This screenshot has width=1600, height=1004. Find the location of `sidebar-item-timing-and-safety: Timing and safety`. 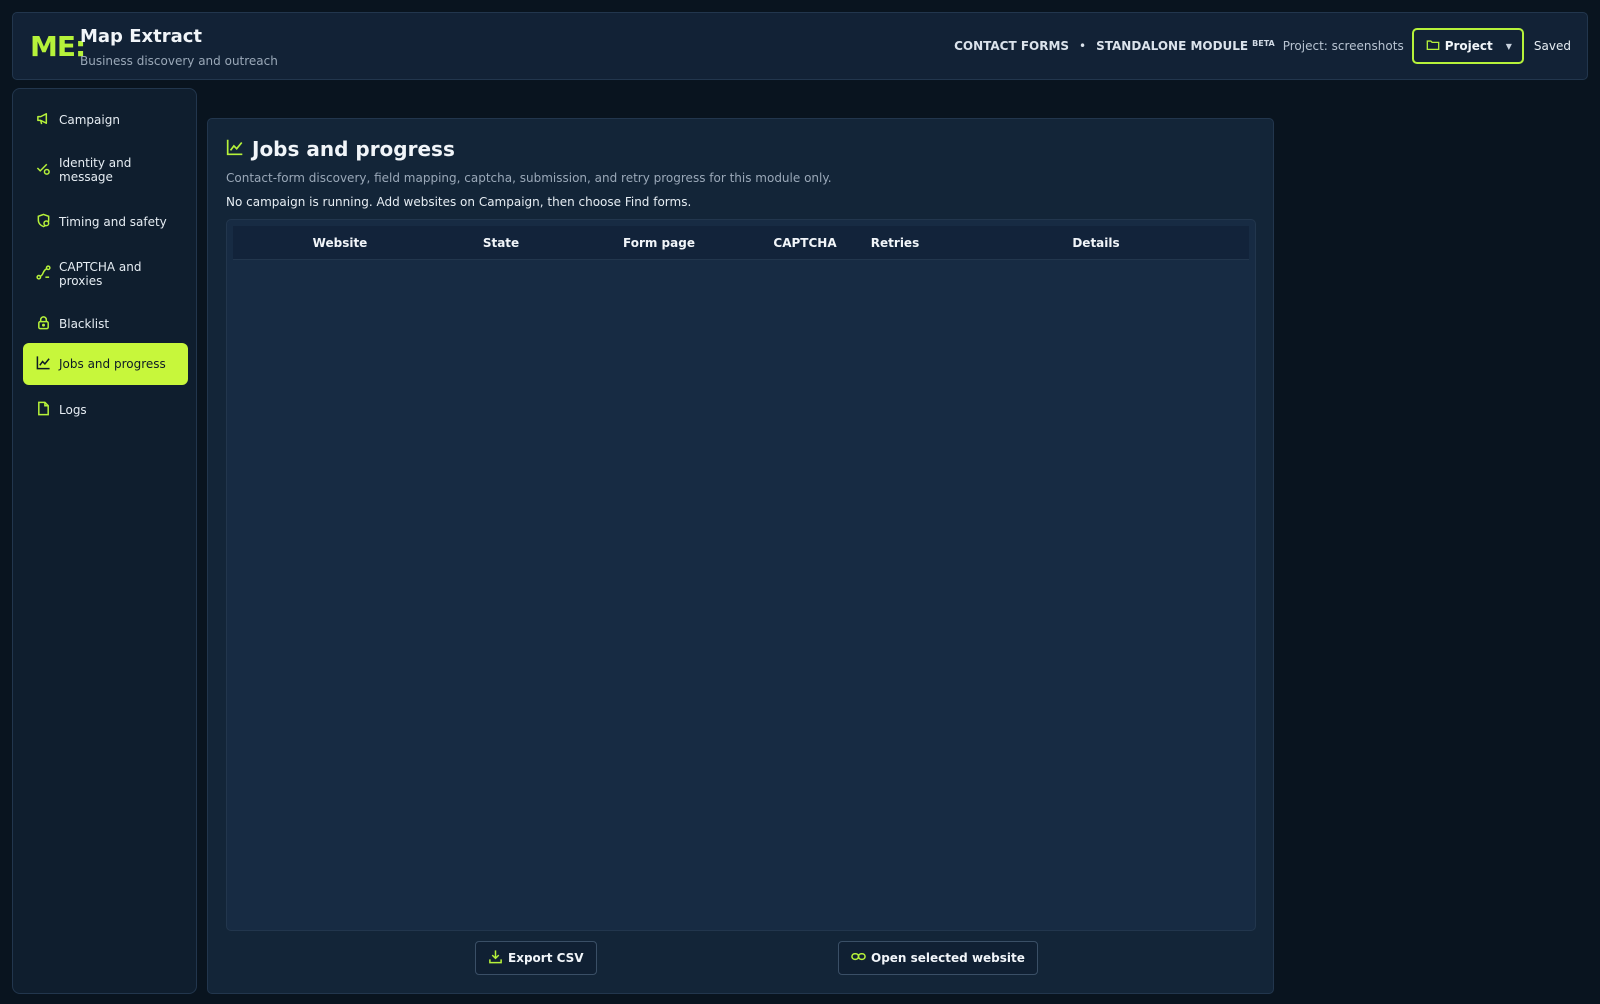

sidebar-item-timing-and-safety: Timing and safety is located at coordinates (105, 222).